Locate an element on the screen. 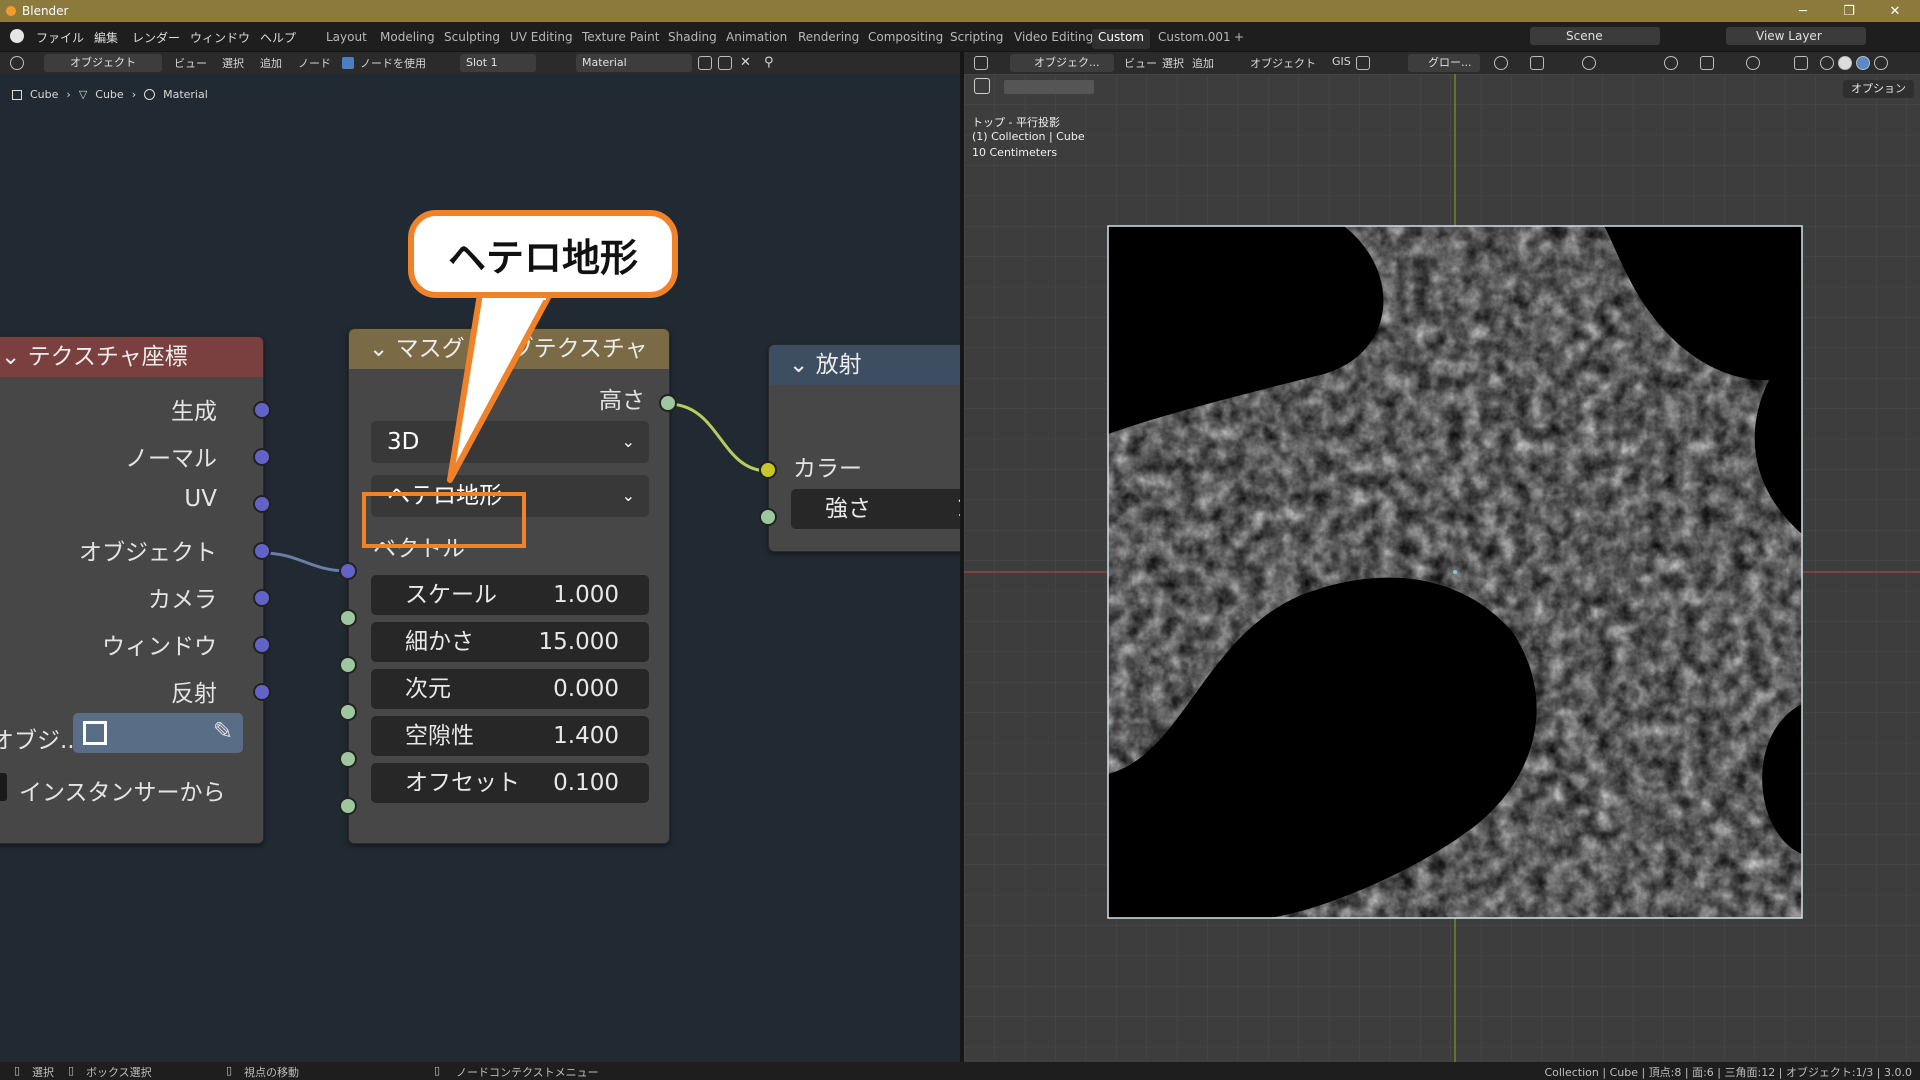 This screenshot has width=1920, height=1080. gizmo-icon is located at coordinates (1707, 63).